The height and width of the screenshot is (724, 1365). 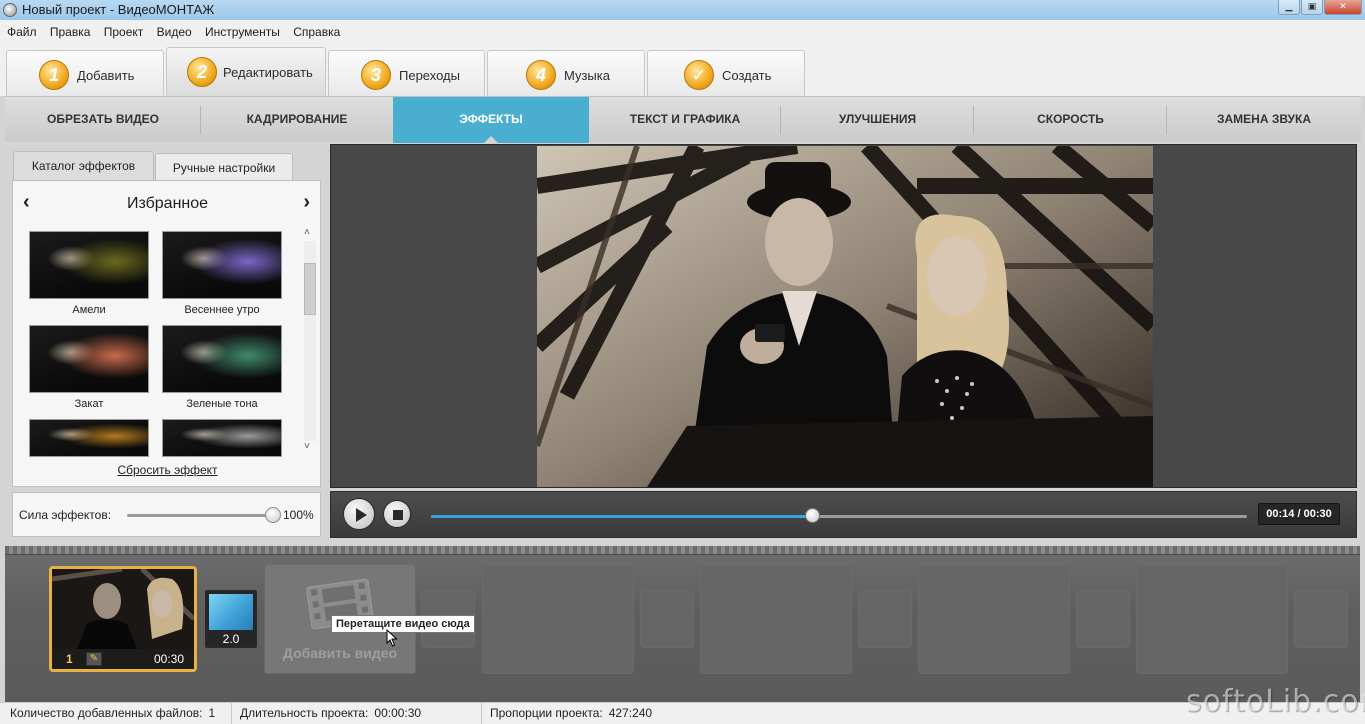 I want to click on player-controls: 00:14 / 00:30, so click(x=843, y=514).